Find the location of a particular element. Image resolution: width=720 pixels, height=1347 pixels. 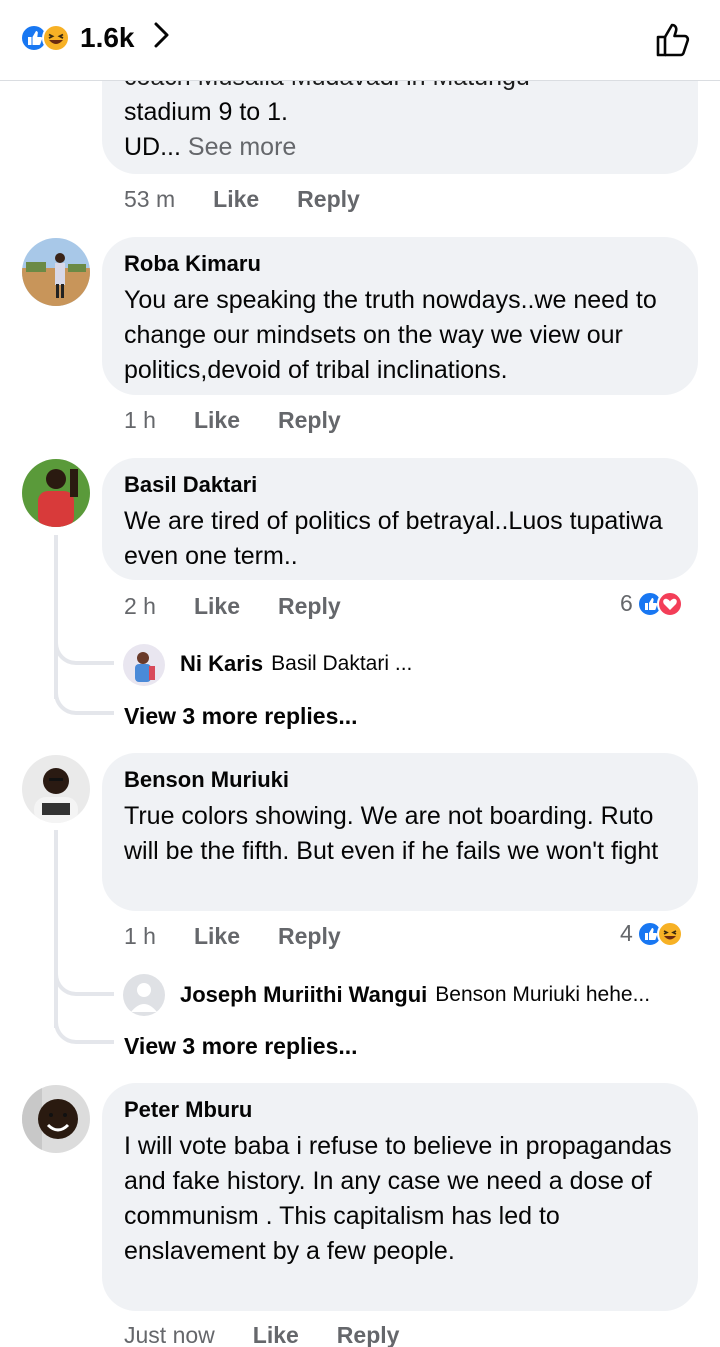

love-icon is located at coordinates (669, 603).